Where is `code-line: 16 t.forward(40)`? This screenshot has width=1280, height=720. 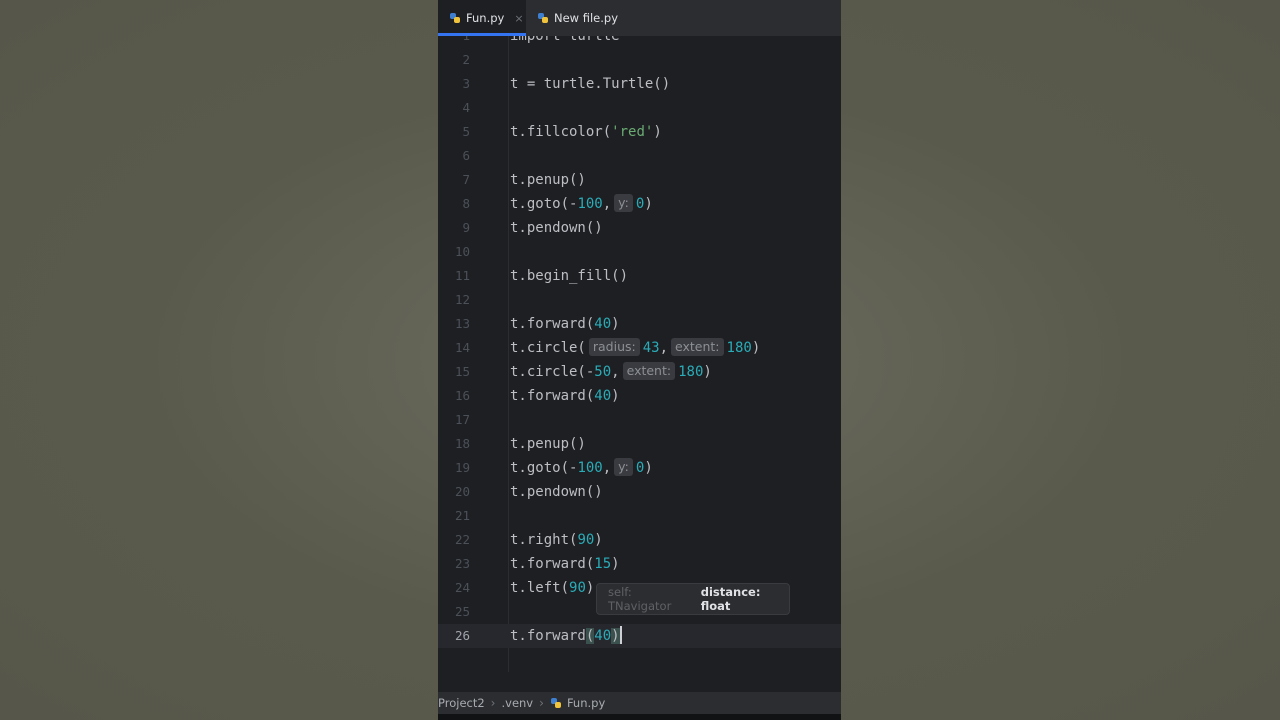
code-line: 16 t.forward(40) is located at coordinates (639, 396).